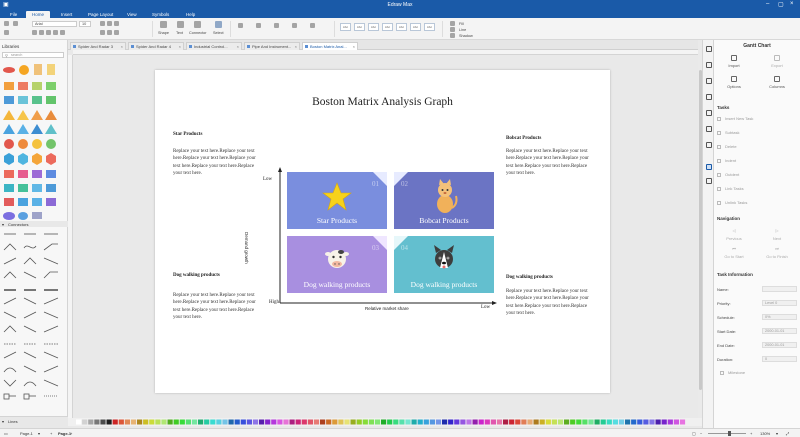  Describe the element at coordinates (13, 14) in the screenshot. I see `menu-file: File` at that location.